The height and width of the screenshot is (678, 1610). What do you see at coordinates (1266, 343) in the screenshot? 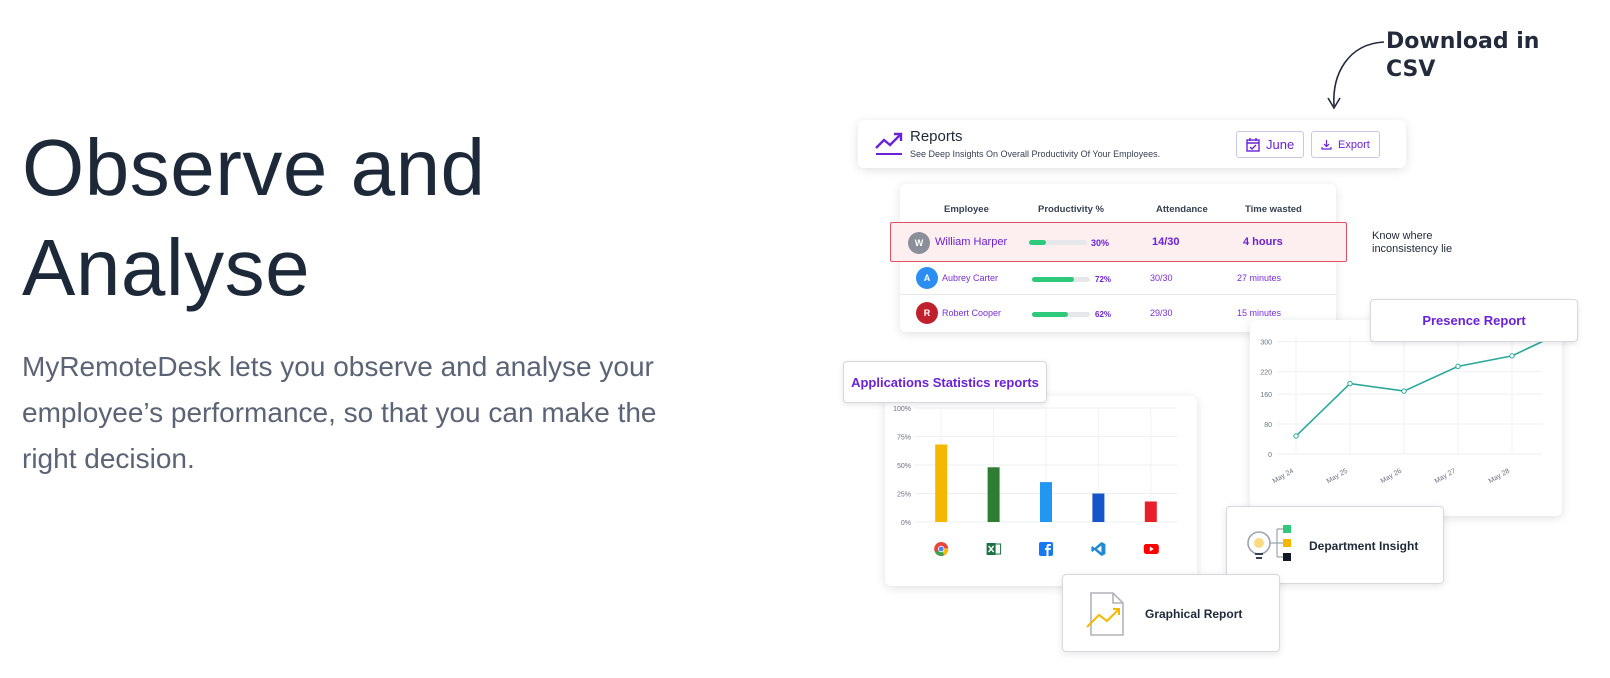
I see `y-tick-label: 300` at bounding box center [1266, 343].